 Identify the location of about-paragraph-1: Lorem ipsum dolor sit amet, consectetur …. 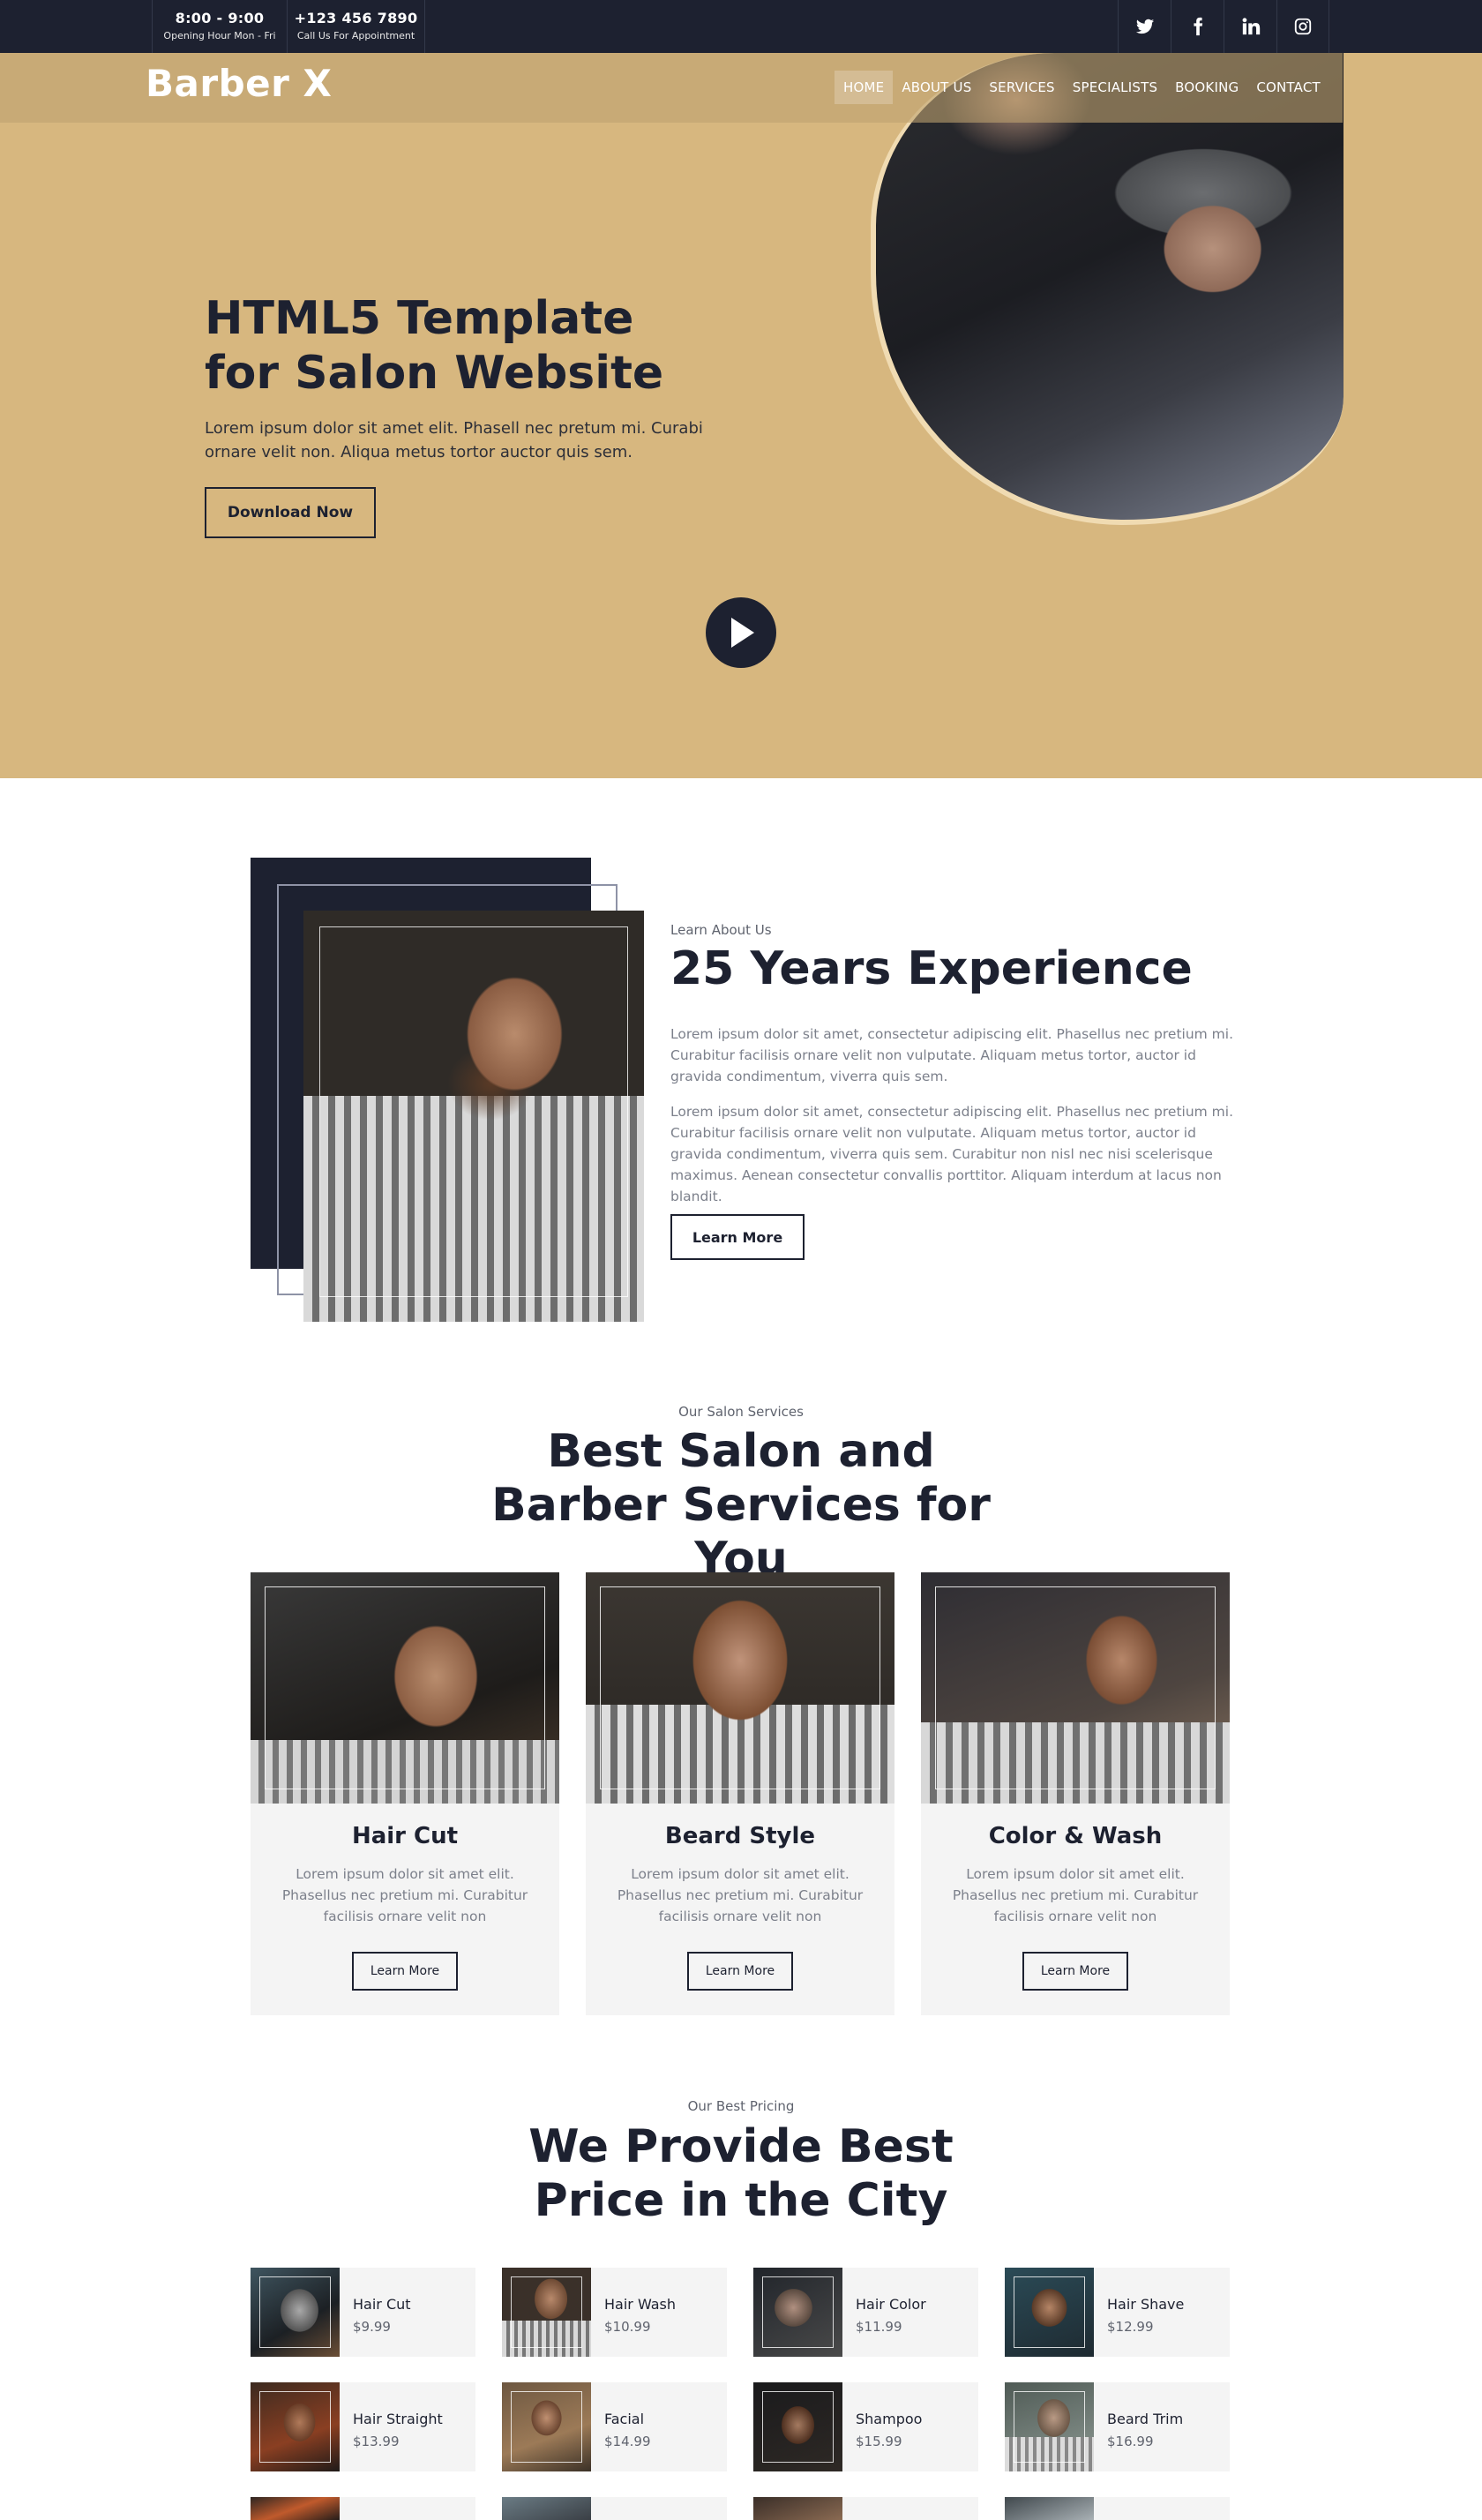
(952, 1055).